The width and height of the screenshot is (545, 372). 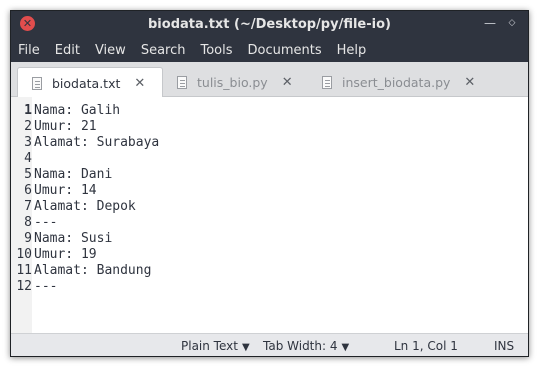 I want to click on editor-line: 3 Alamat: Surabaya, so click(x=85, y=143).